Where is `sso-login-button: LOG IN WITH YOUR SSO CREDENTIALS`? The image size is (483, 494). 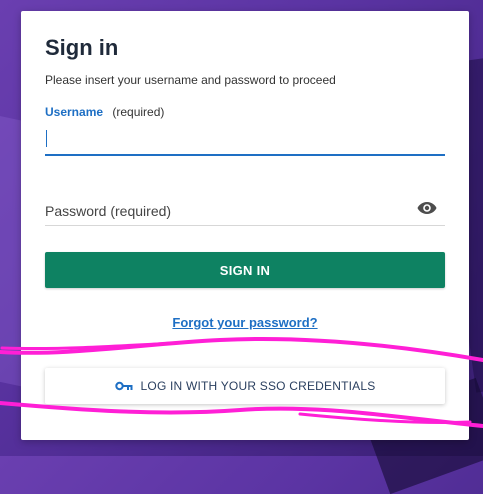
sso-login-button: LOG IN WITH YOUR SSO CREDENTIALS is located at coordinates (245, 386).